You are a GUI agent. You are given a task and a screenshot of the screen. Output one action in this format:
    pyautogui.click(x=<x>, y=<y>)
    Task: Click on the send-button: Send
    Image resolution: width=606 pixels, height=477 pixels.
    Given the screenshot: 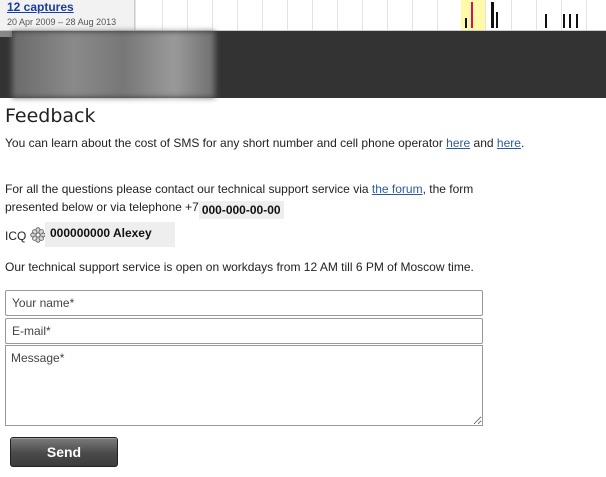 What is the action you would take?
    pyautogui.click(x=64, y=452)
    